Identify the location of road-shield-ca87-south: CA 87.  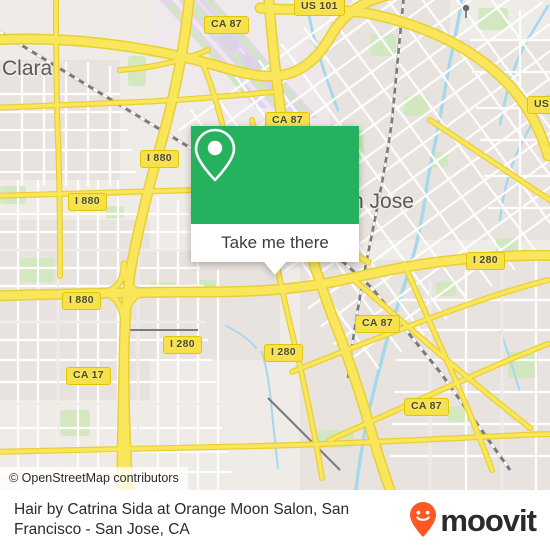
(377, 324).